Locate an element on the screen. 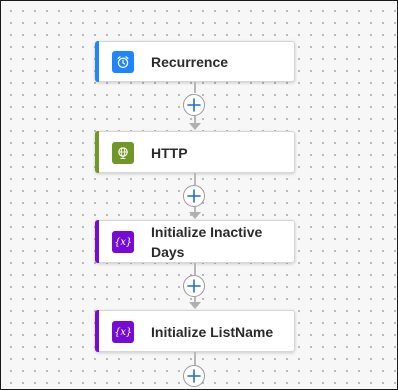 The width and height of the screenshot is (398, 390). step-card-http: HTTP is located at coordinates (195, 152).